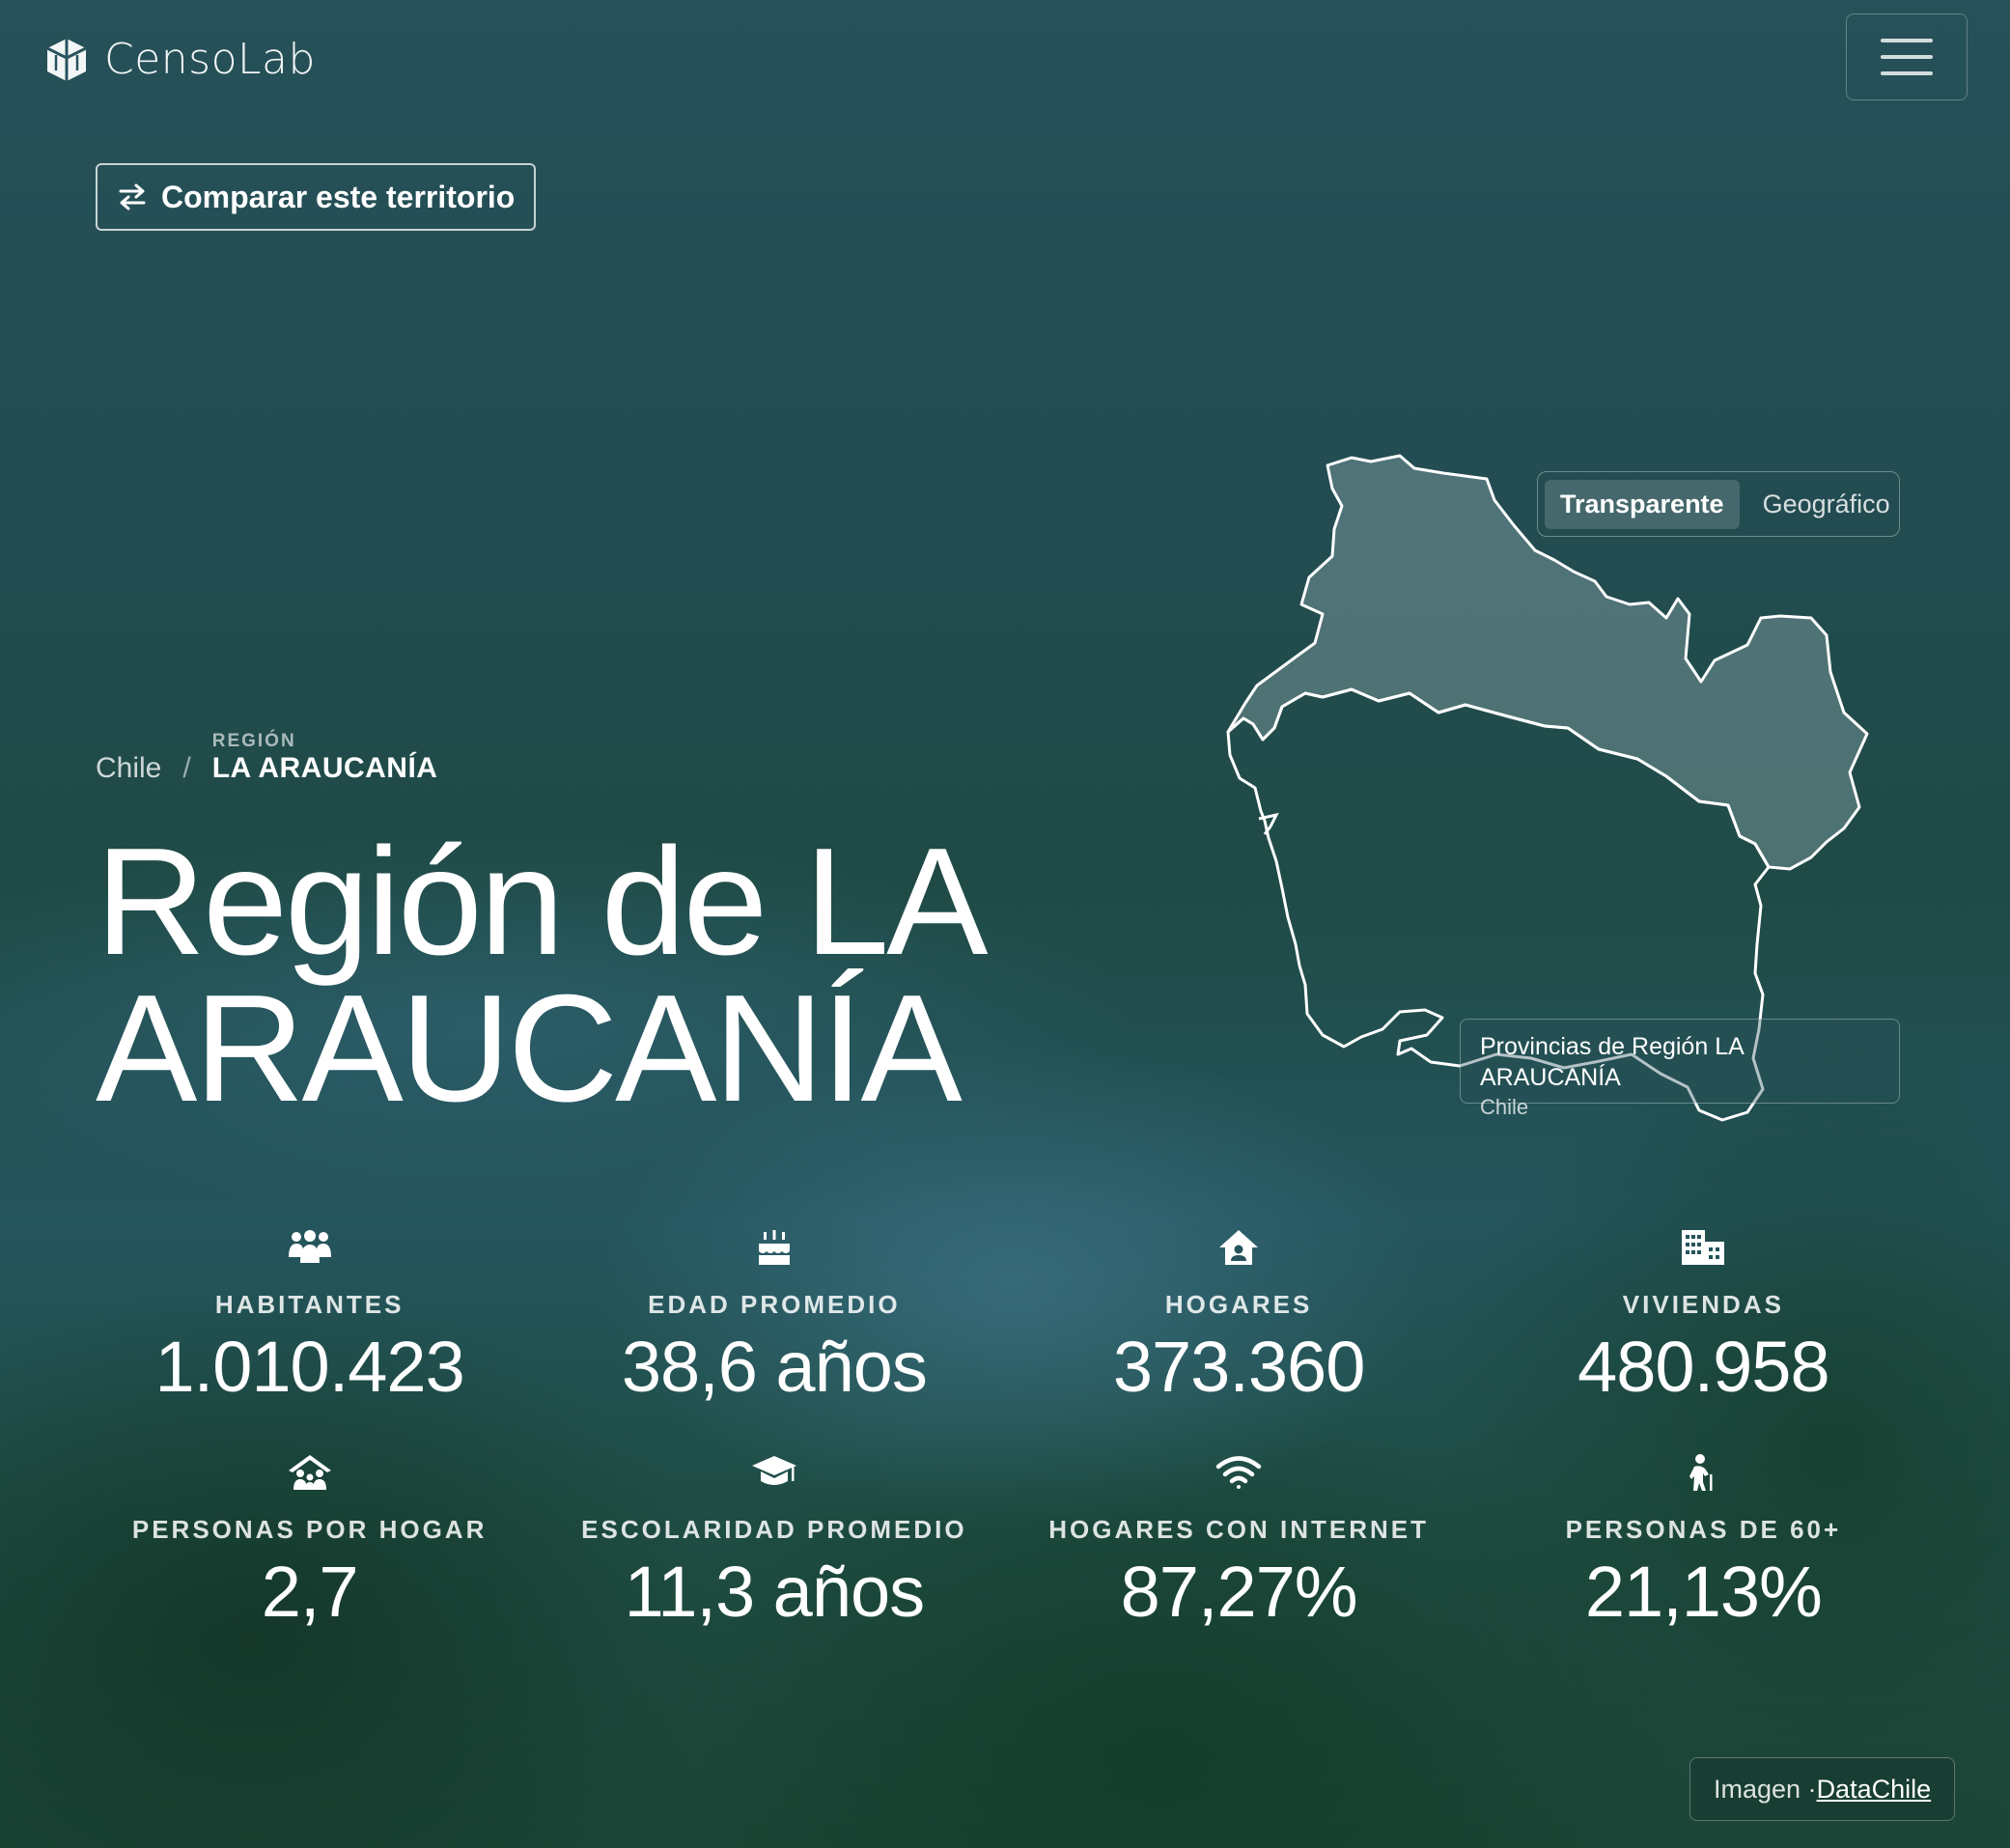 The height and width of the screenshot is (1848, 2010). I want to click on breadcrumb-current: REGIÓN LA ARAUCANÍA, so click(325, 758).